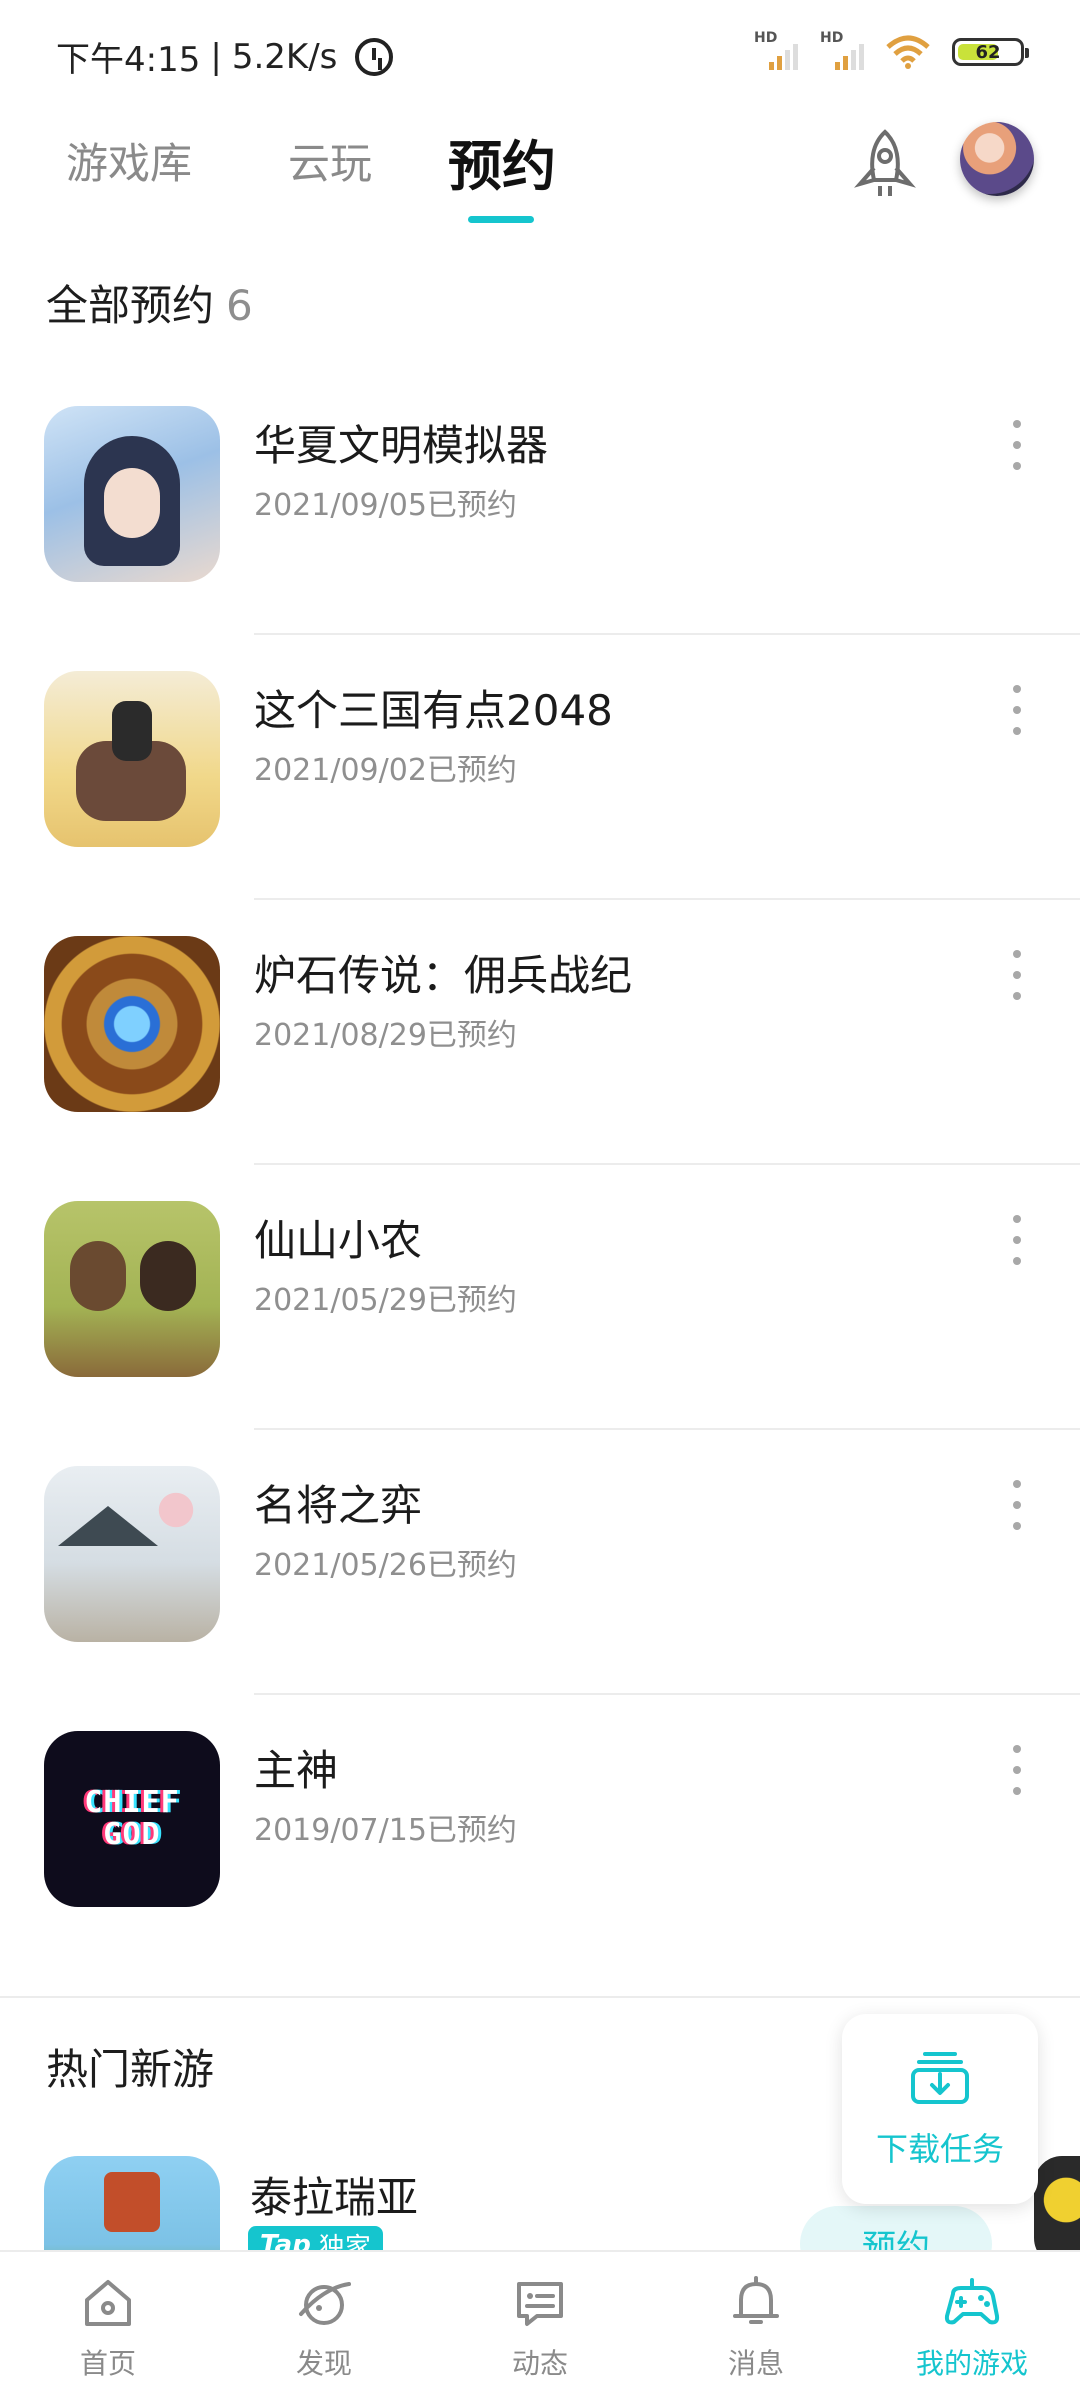  What do you see at coordinates (107, 2363) in the screenshot?
I see `nav-label-home: 首页` at bounding box center [107, 2363].